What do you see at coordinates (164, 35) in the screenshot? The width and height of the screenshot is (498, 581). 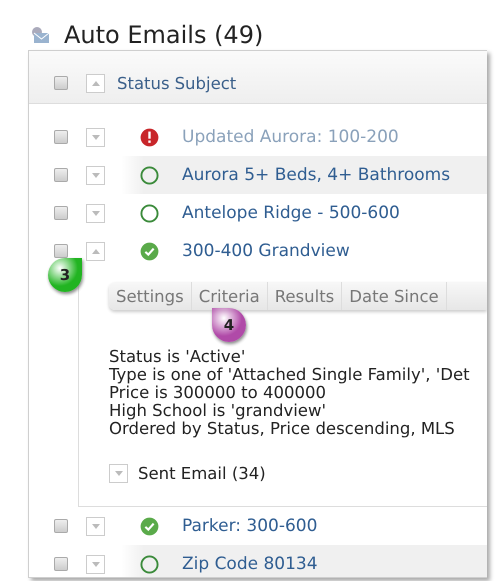 I see `page-title: Auto Emails (49)` at bounding box center [164, 35].